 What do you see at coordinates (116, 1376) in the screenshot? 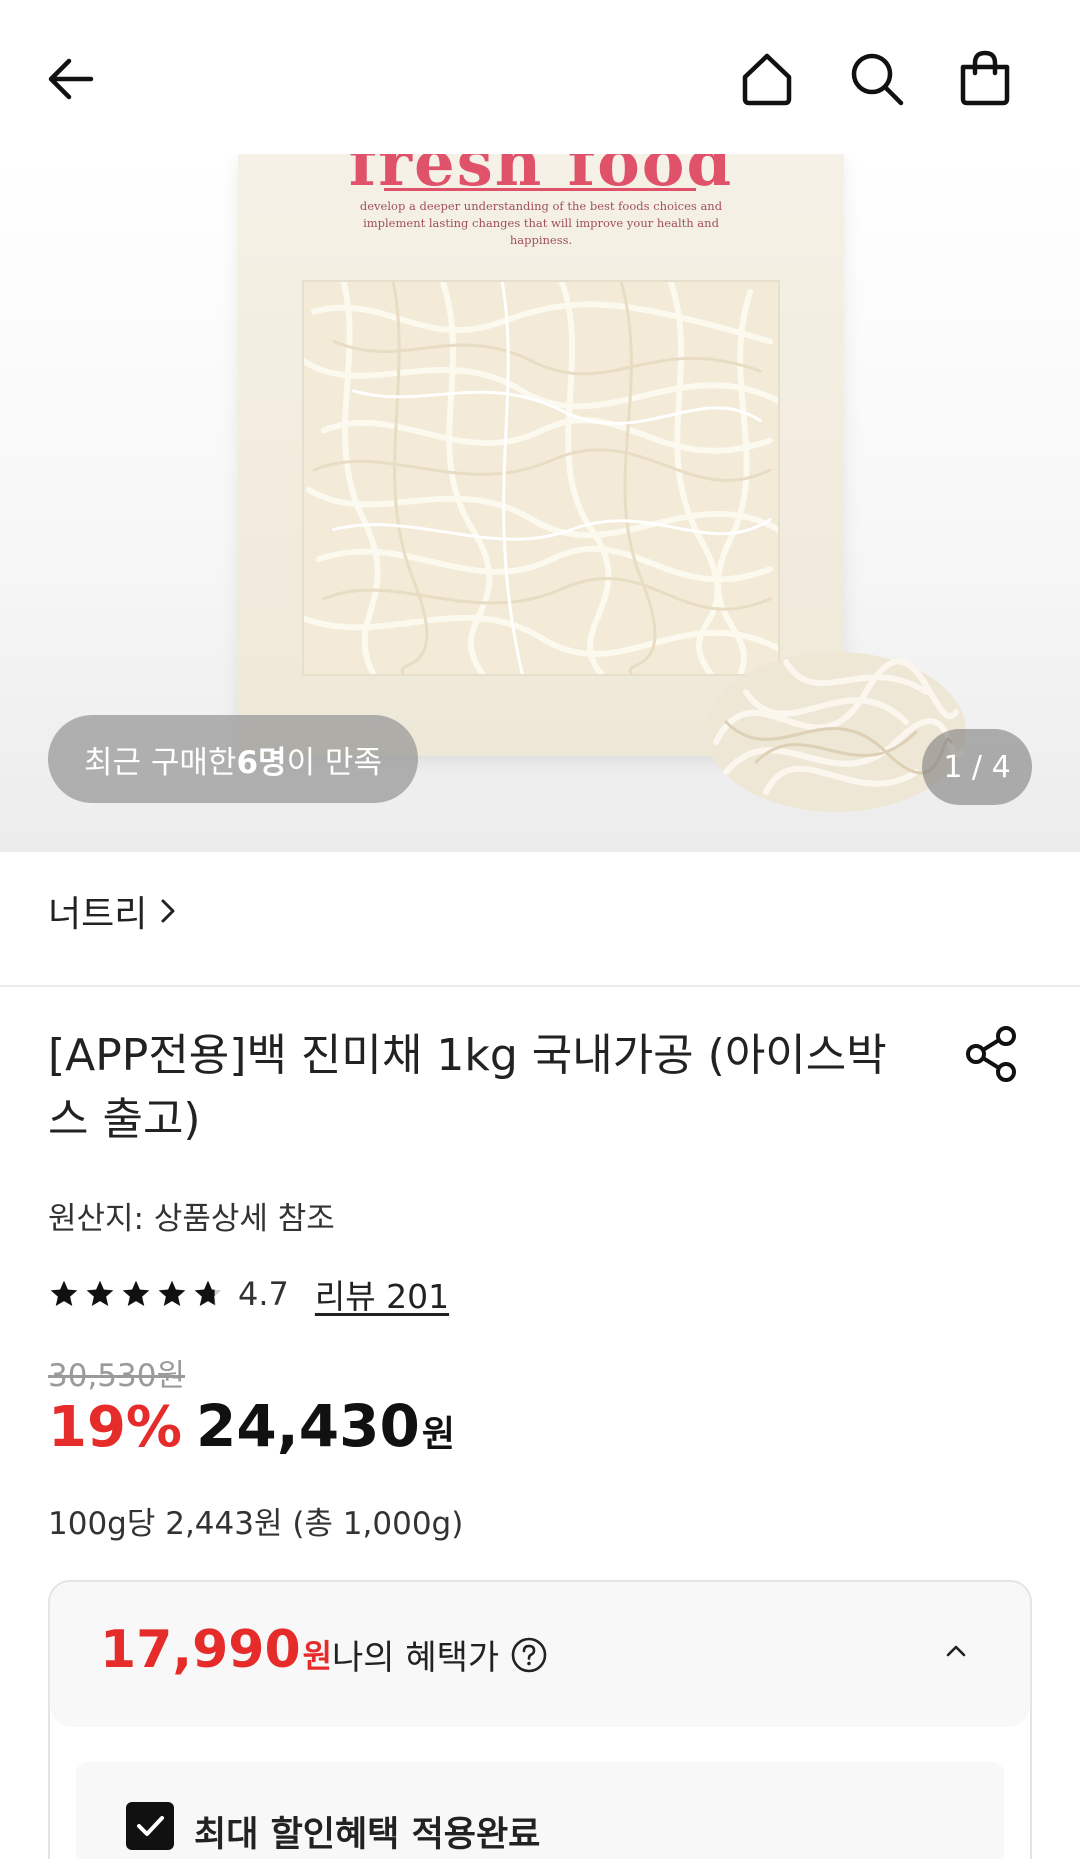
I see `original-price: 30,530원` at bounding box center [116, 1376].